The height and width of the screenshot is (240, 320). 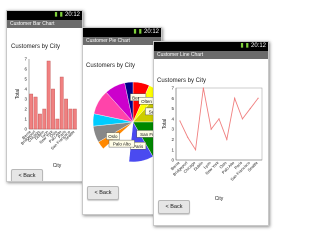 What do you see at coordinates (122, 144) in the screenshot?
I see `slice-label: Palo Alto` at bounding box center [122, 144].